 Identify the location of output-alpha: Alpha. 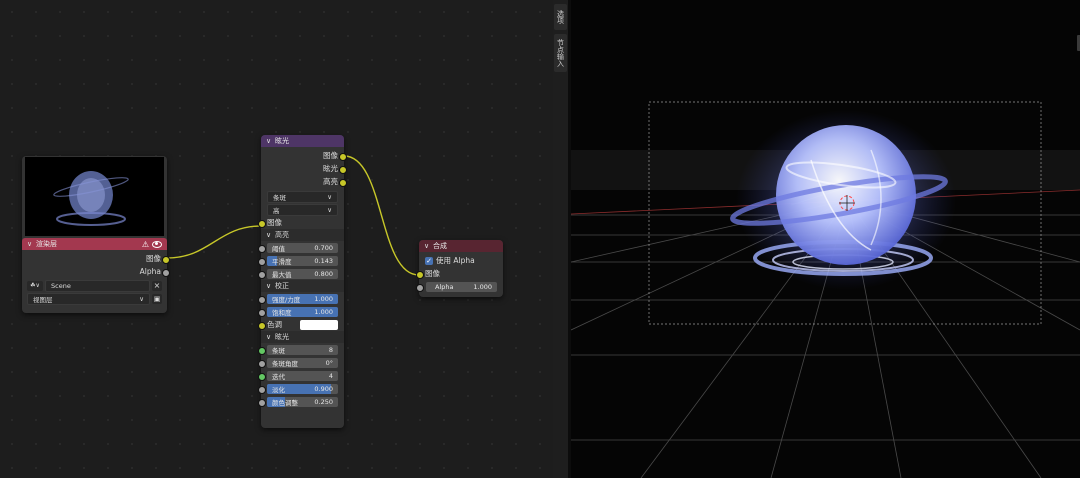
(96, 271).